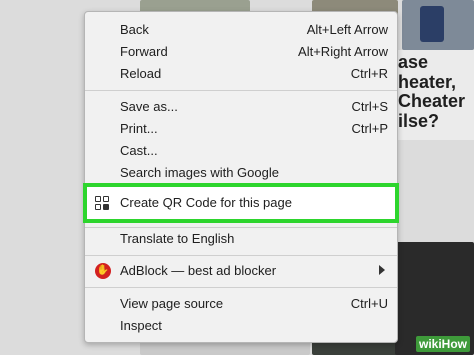  What do you see at coordinates (382, 270) in the screenshot?
I see `submenu-arrow-icon` at bounding box center [382, 270].